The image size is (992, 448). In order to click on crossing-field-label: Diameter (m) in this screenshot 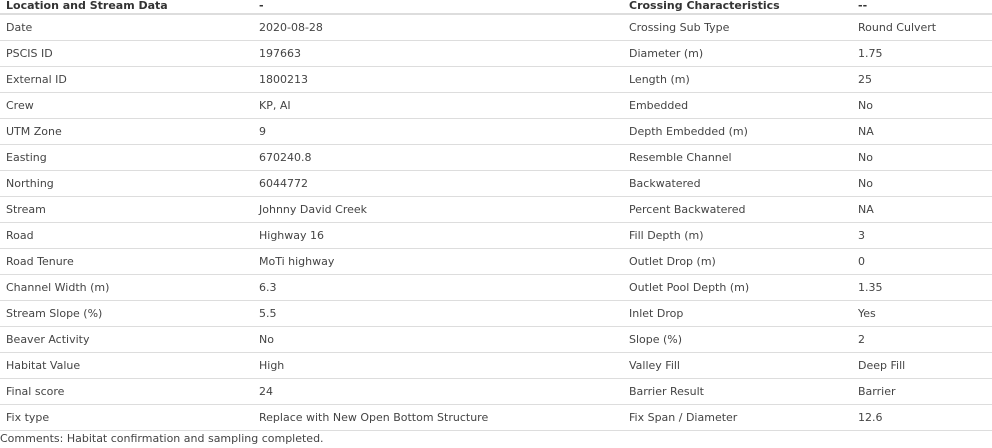, I will do `click(737, 53)`.